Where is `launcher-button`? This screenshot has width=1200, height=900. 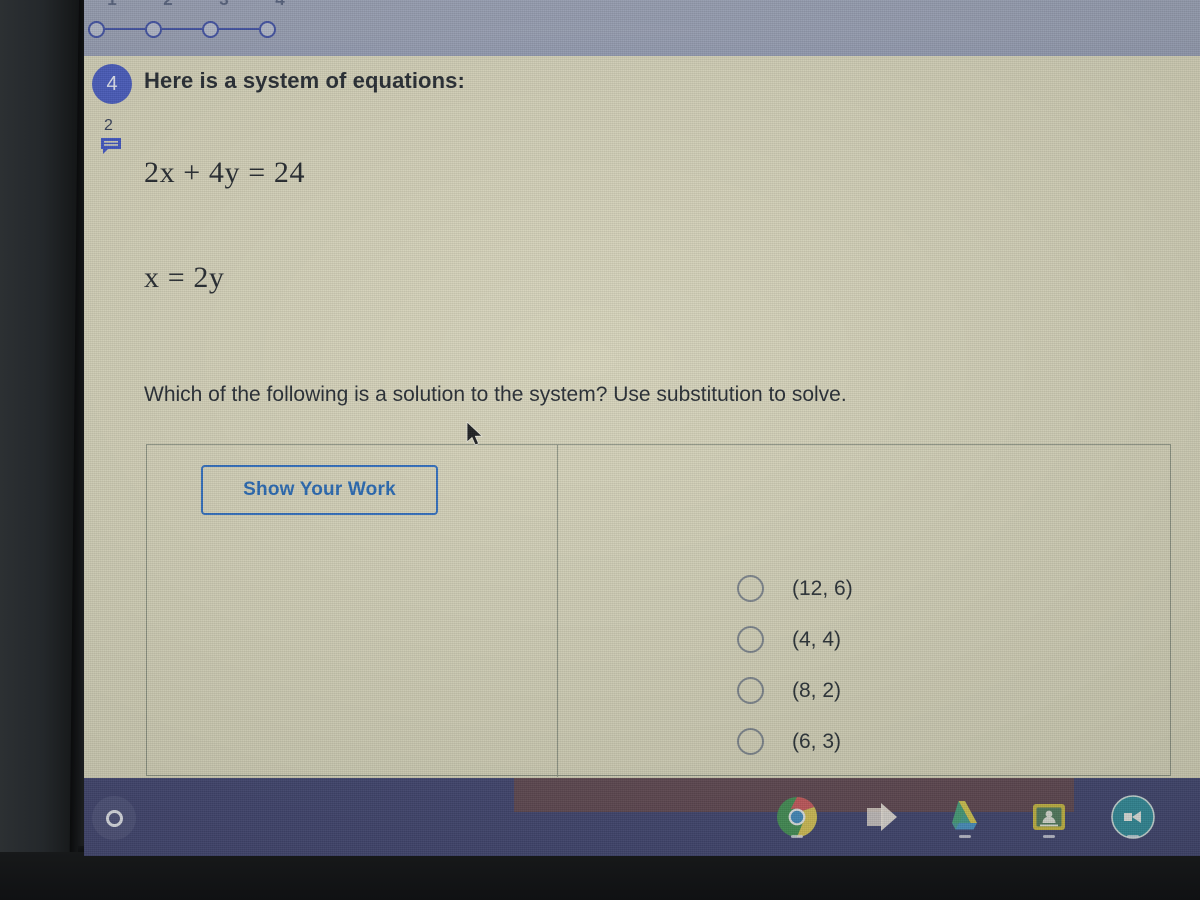
launcher-button is located at coordinates (114, 818).